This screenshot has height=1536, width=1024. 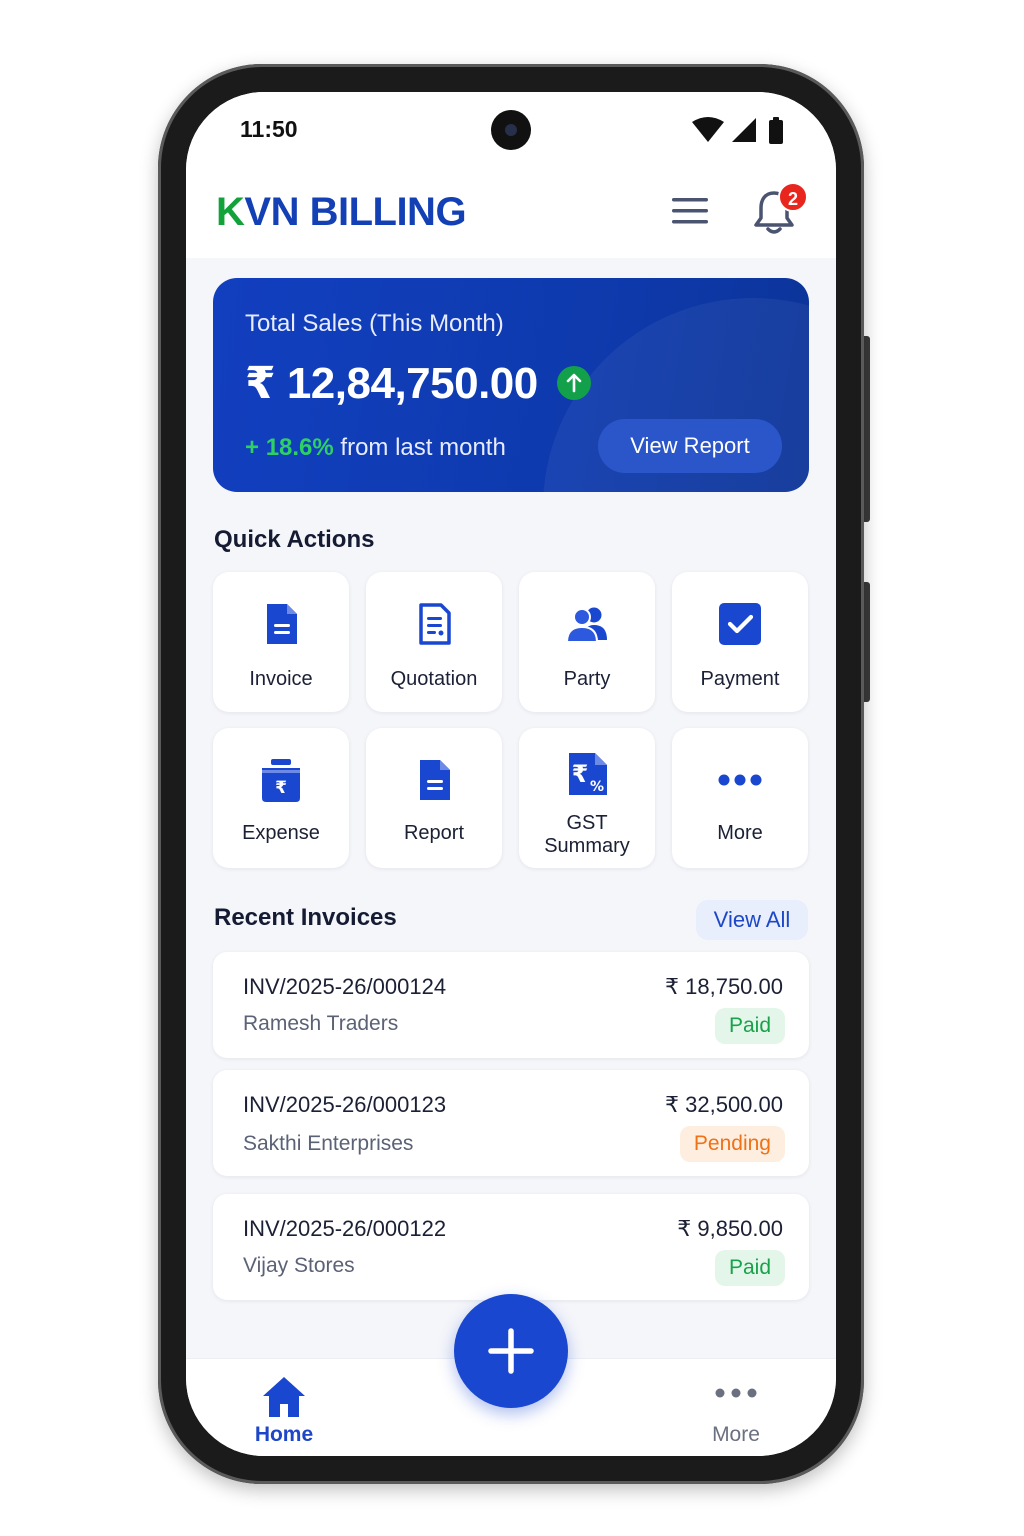 I want to click on quick-action-report: Report, so click(x=434, y=798).